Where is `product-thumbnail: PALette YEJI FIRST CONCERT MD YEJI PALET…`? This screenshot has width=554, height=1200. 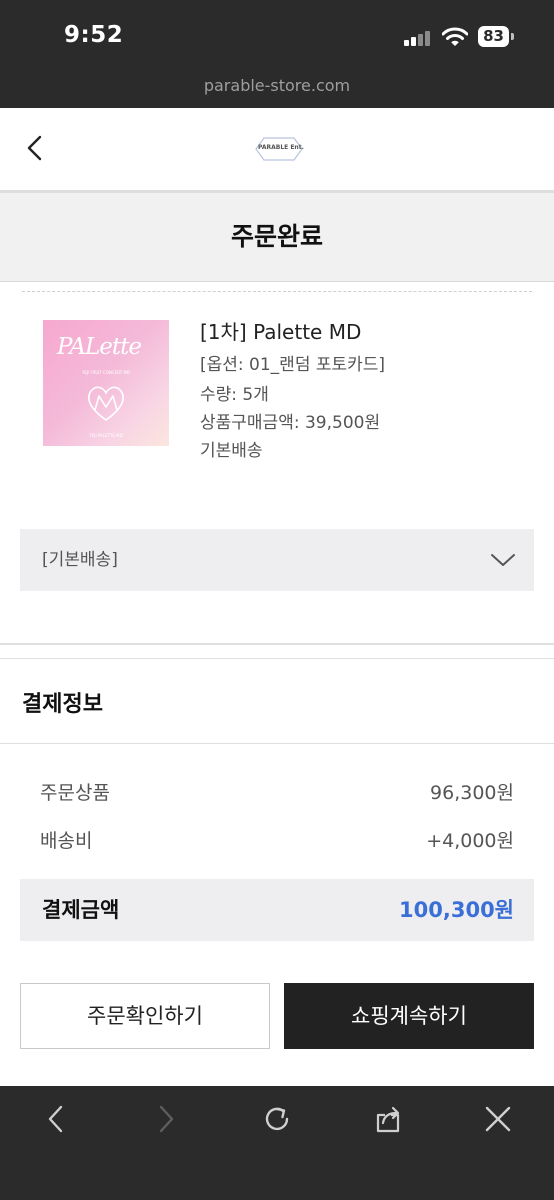 product-thumbnail: PALette YEJI FIRST CONCERT MD YEJI PALET… is located at coordinates (106, 383).